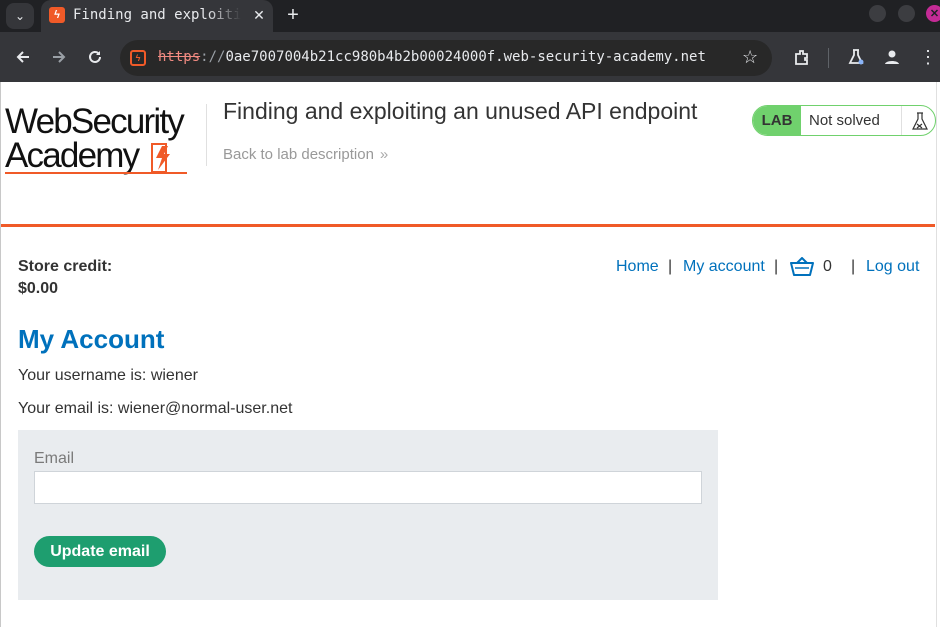 The height and width of the screenshot is (627, 940). What do you see at coordinates (65, 266) in the screenshot?
I see `store-credit-label: Store credit:` at bounding box center [65, 266].